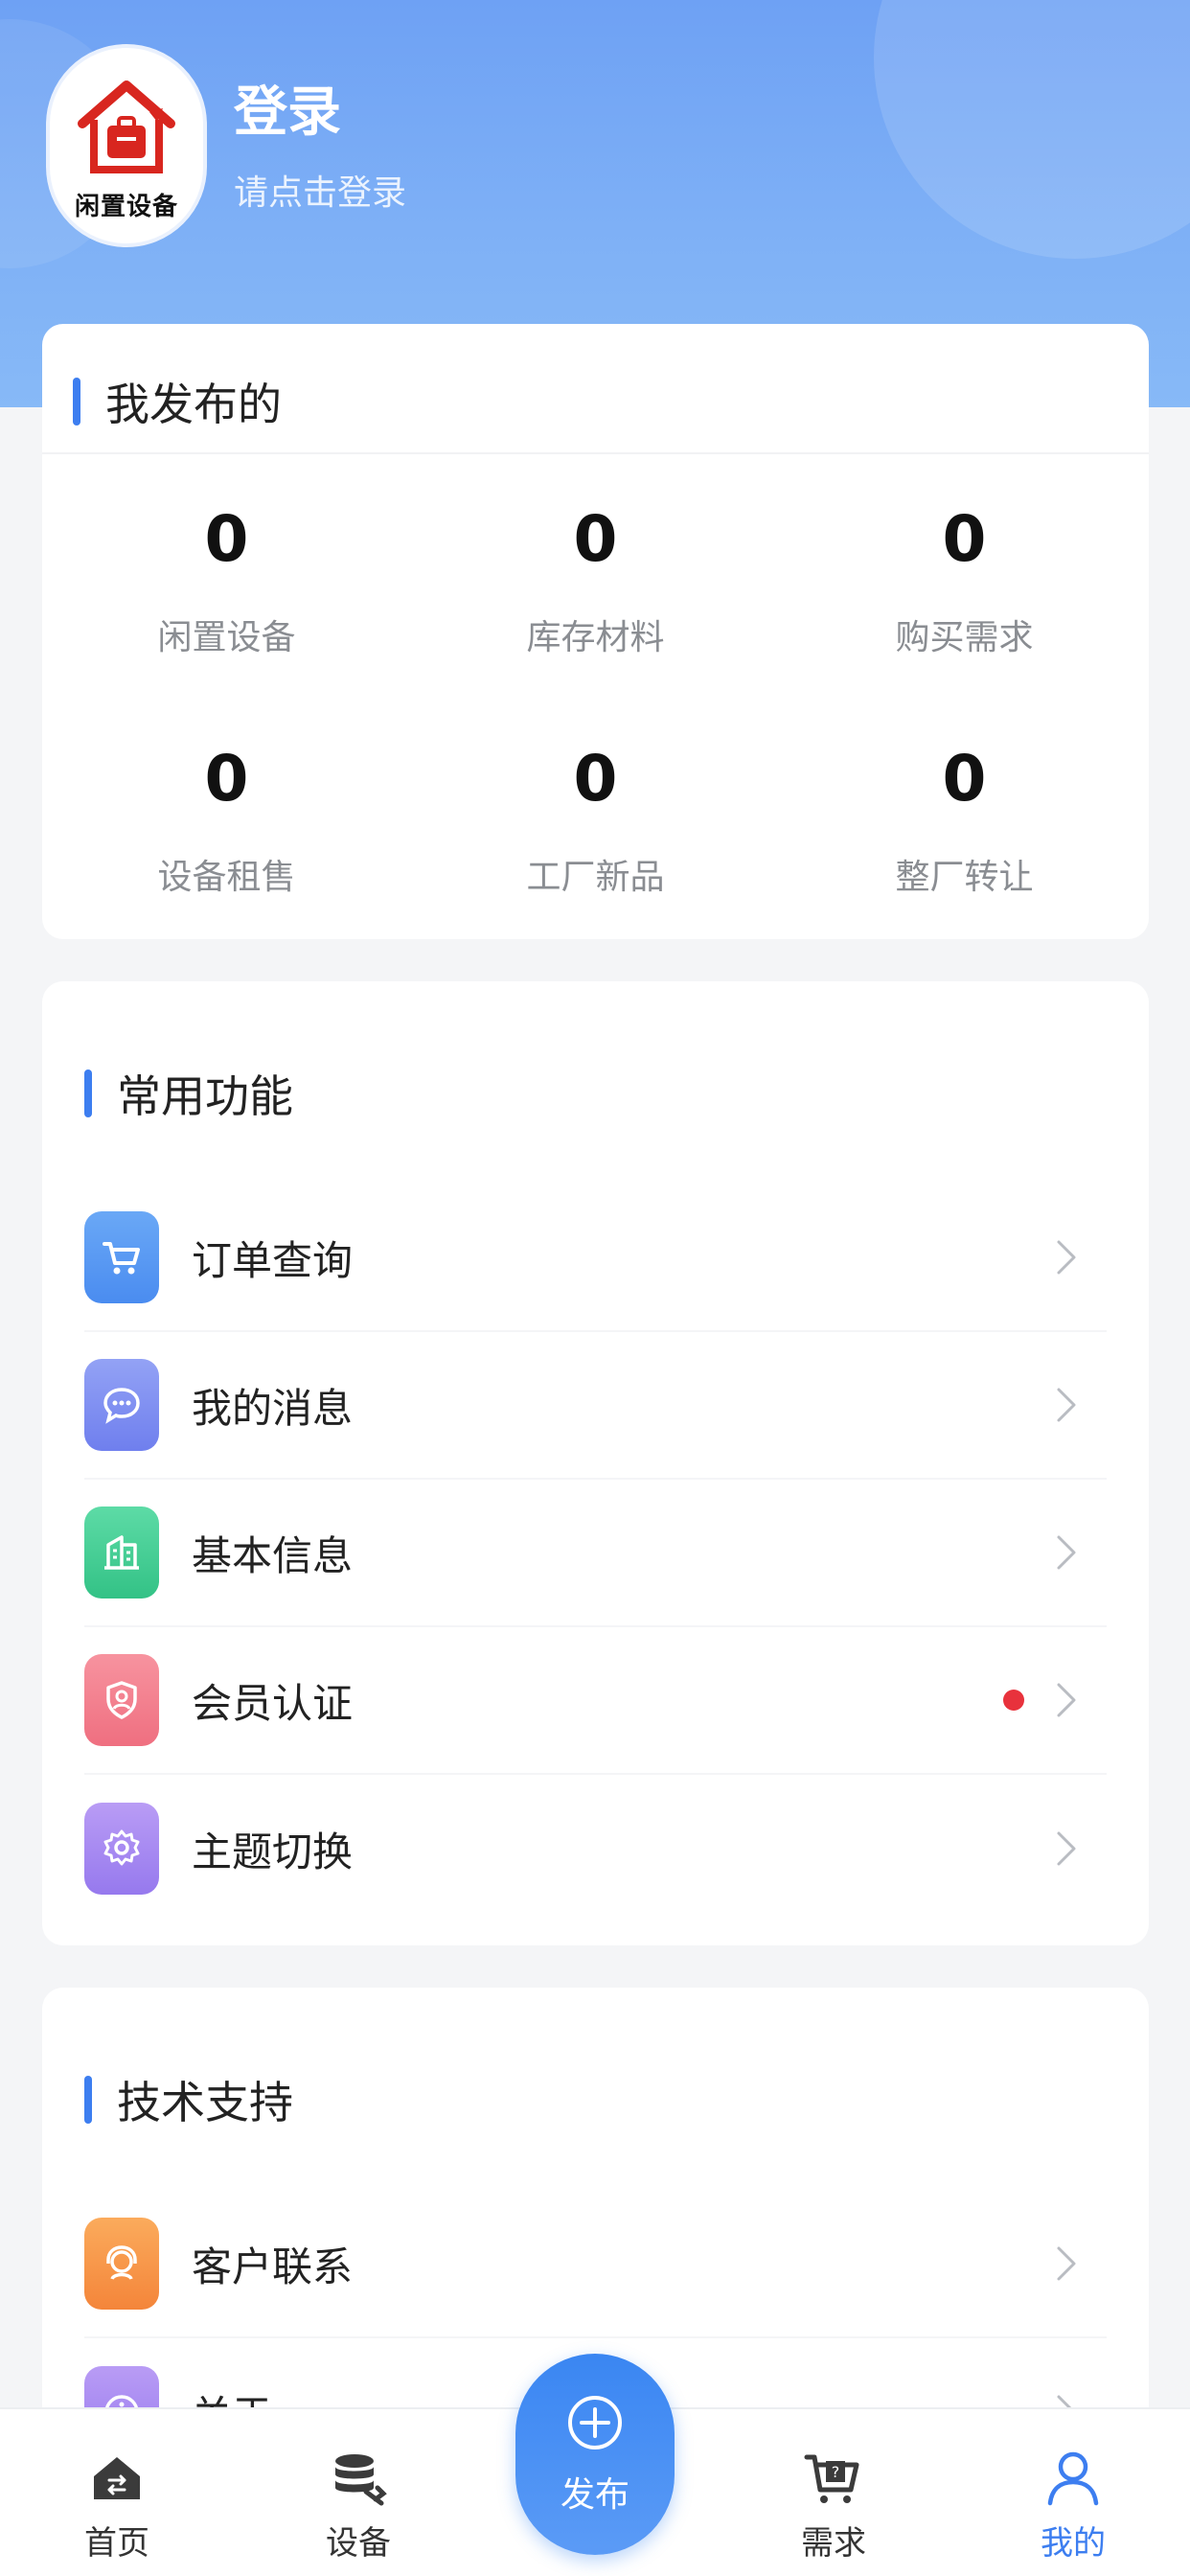  Describe the element at coordinates (595, 2423) in the screenshot. I see `plus-circle-icon` at that location.